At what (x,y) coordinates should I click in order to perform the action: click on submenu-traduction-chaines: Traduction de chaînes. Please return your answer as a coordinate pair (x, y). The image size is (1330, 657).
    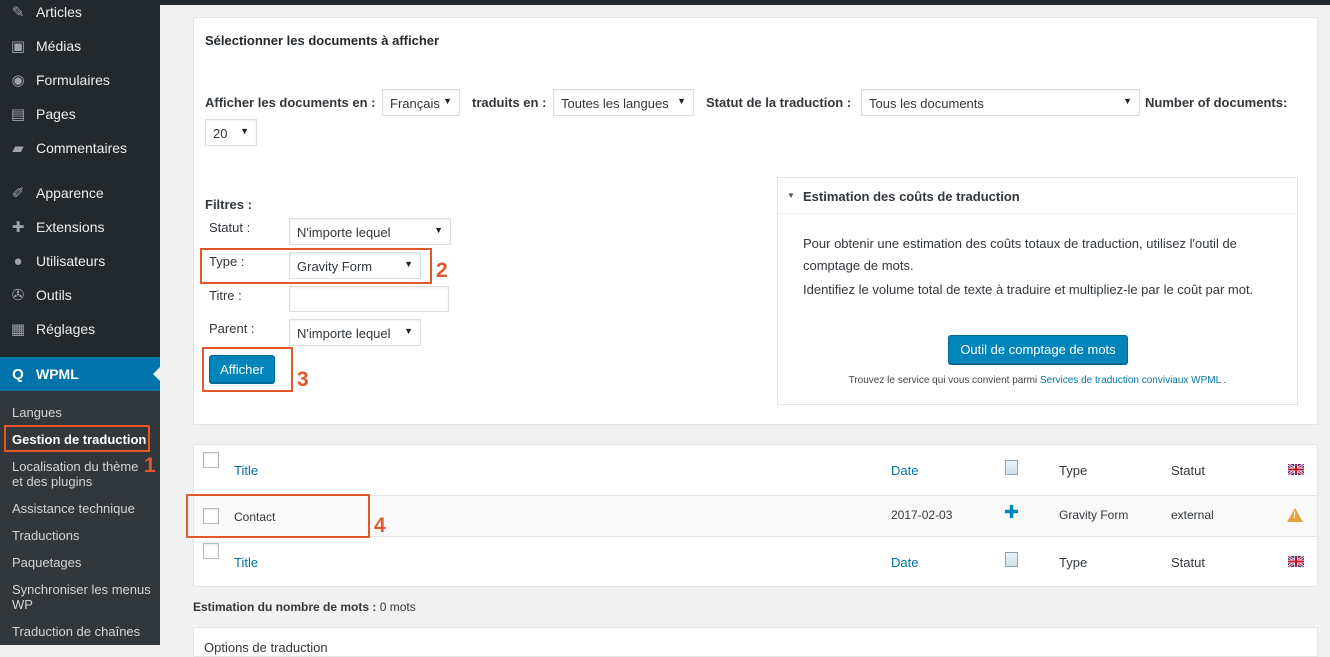
    Looking at the image, I should click on (82, 631).